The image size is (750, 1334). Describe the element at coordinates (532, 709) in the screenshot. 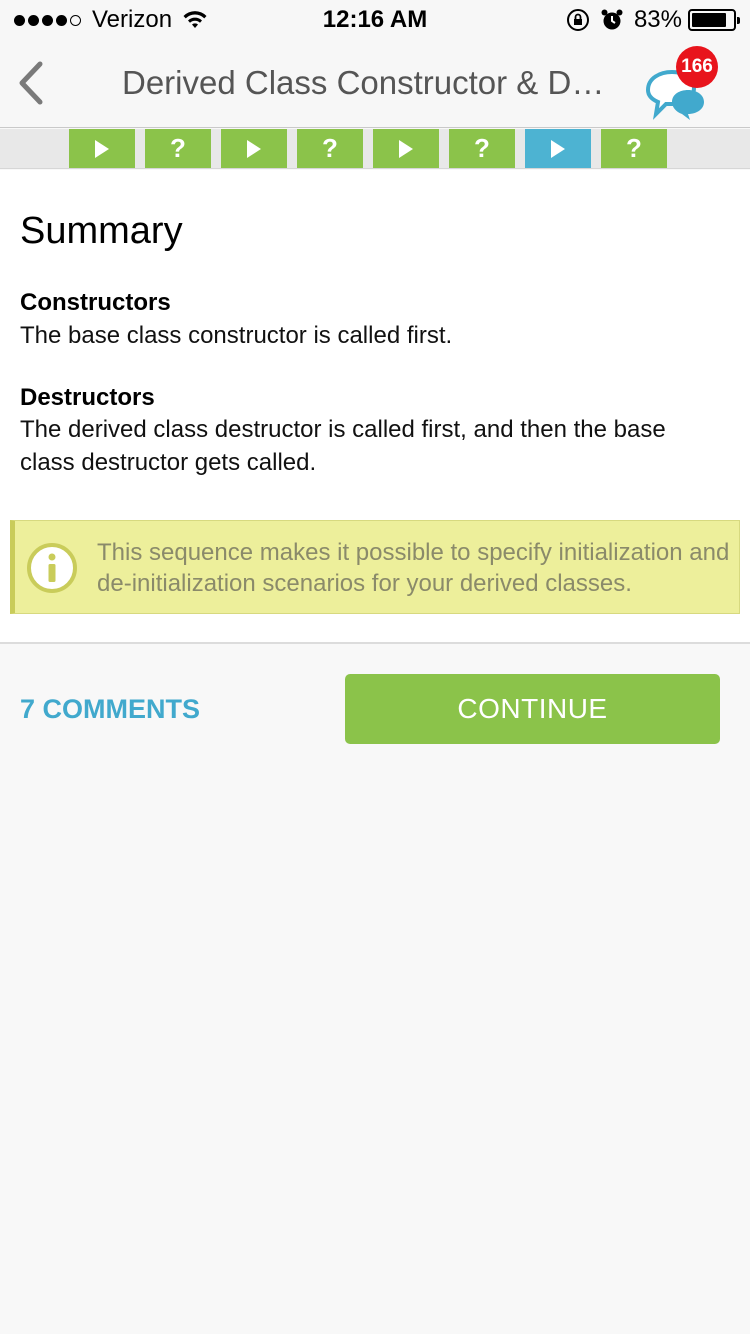

I see `continue-button: CONTINUE` at that location.